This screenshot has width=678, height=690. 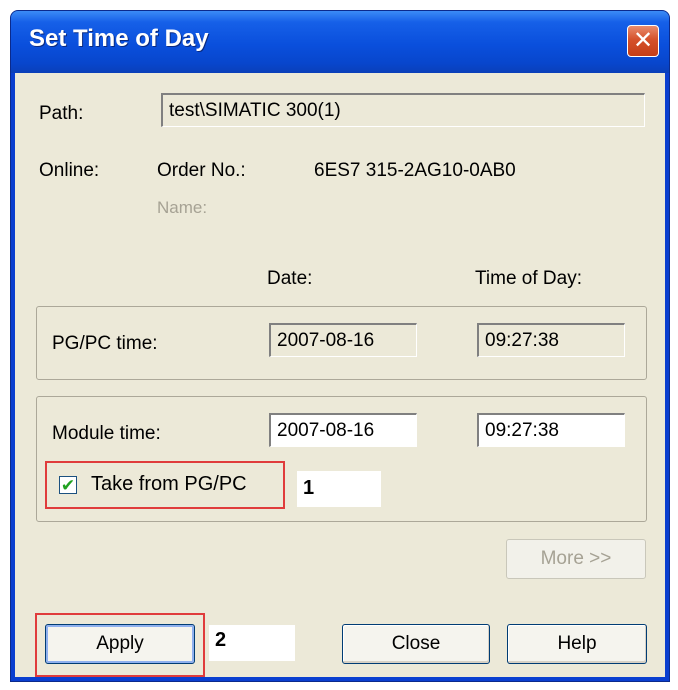 I want to click on take-from-pgpc-label: Take from PG/PC, so click(x=169, y=484).